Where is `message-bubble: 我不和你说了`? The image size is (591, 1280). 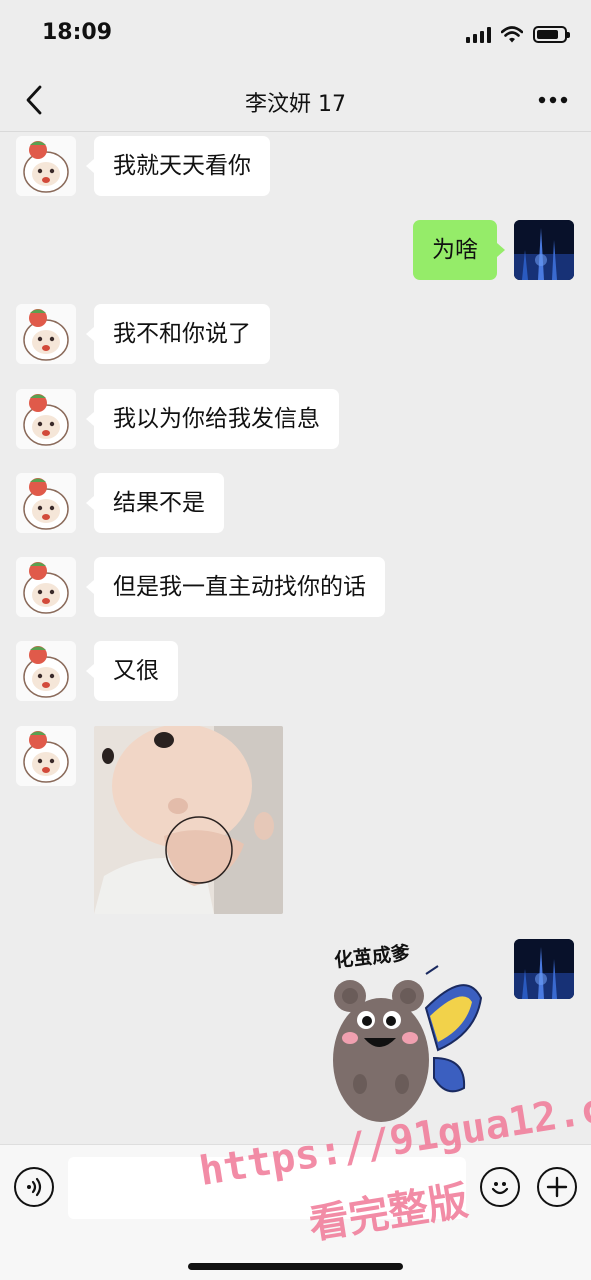 message-bubble: 我不和你说了 is located at coordinates (178, 334).